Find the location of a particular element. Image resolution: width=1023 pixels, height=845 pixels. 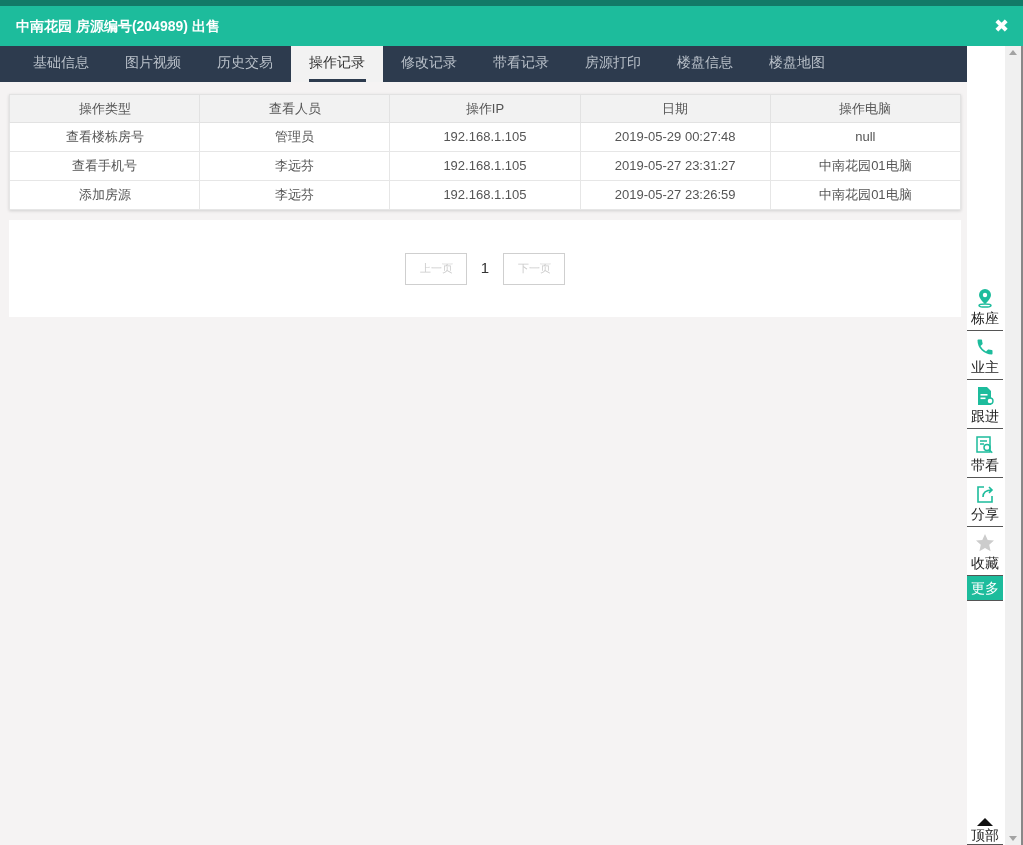

column-header: 查看人员 is located at coordinates (294, 108).